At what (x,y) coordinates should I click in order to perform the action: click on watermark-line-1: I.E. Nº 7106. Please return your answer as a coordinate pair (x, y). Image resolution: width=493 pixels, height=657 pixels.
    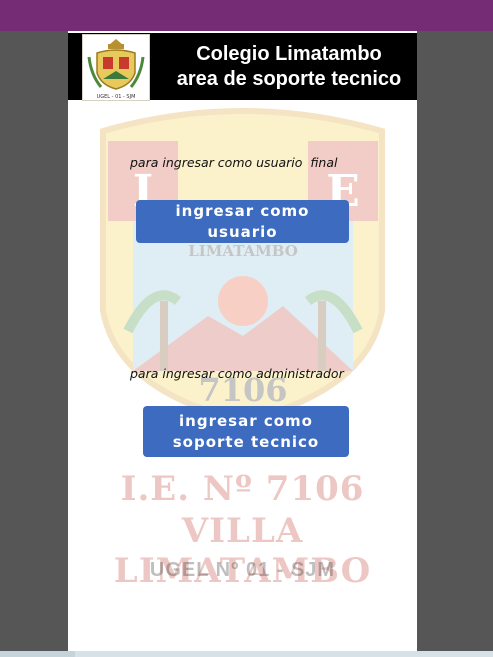
    Looking at the image, I should click on (242, 489).